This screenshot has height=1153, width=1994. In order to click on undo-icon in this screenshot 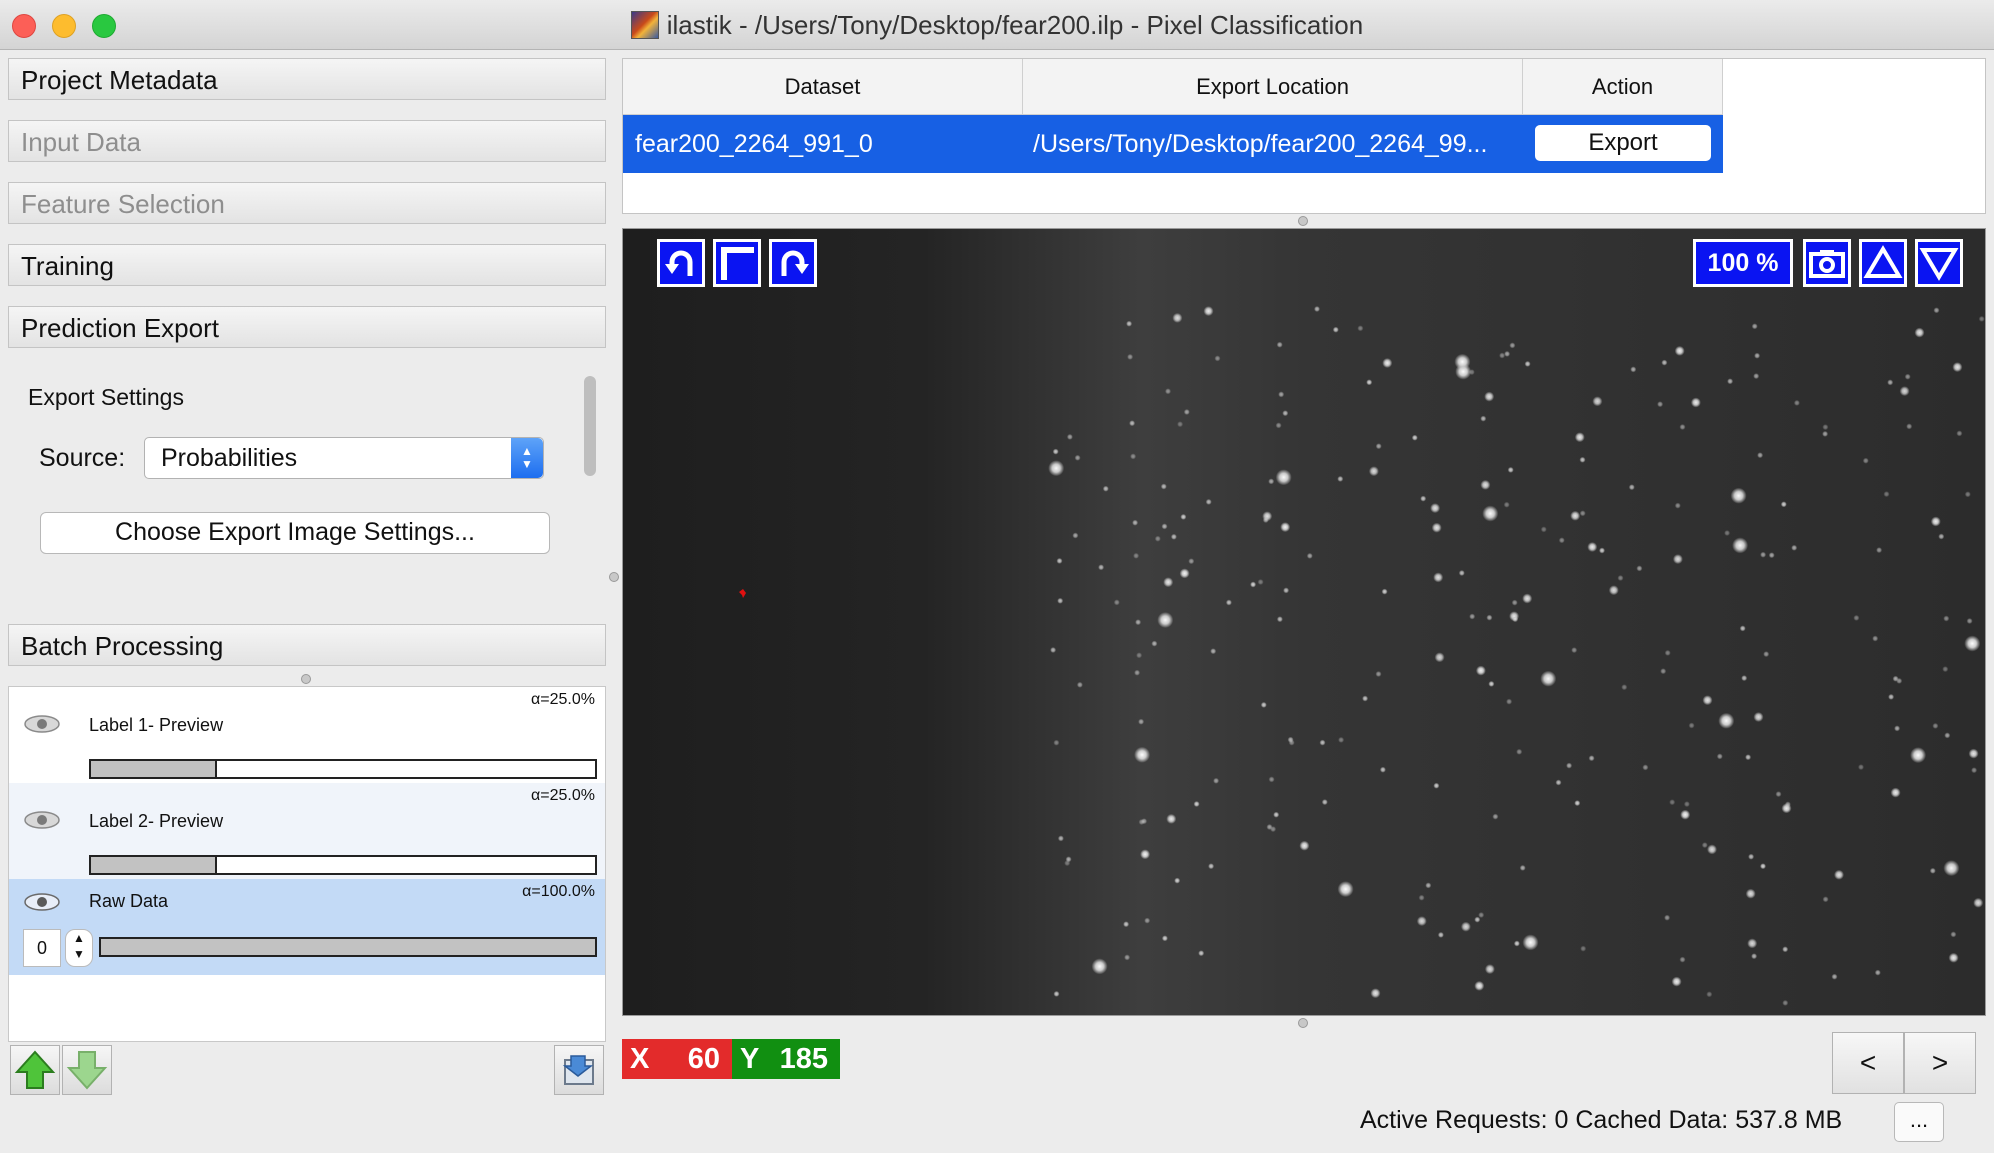, I will do `click(679, 263)`.